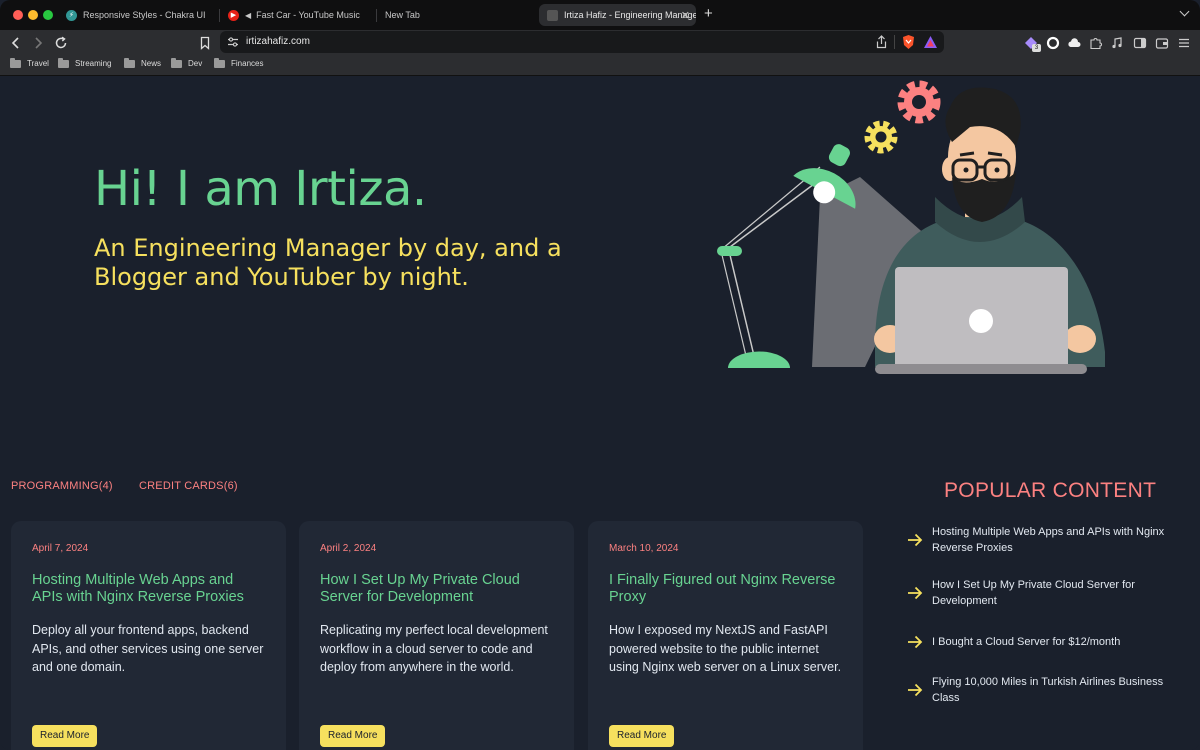 This screenshot has width=1200, height=750. What do you see at coordinates (195, 63) in the screenshot?
I see `bookmark-label: Dev` at bounding box center [195, 63].